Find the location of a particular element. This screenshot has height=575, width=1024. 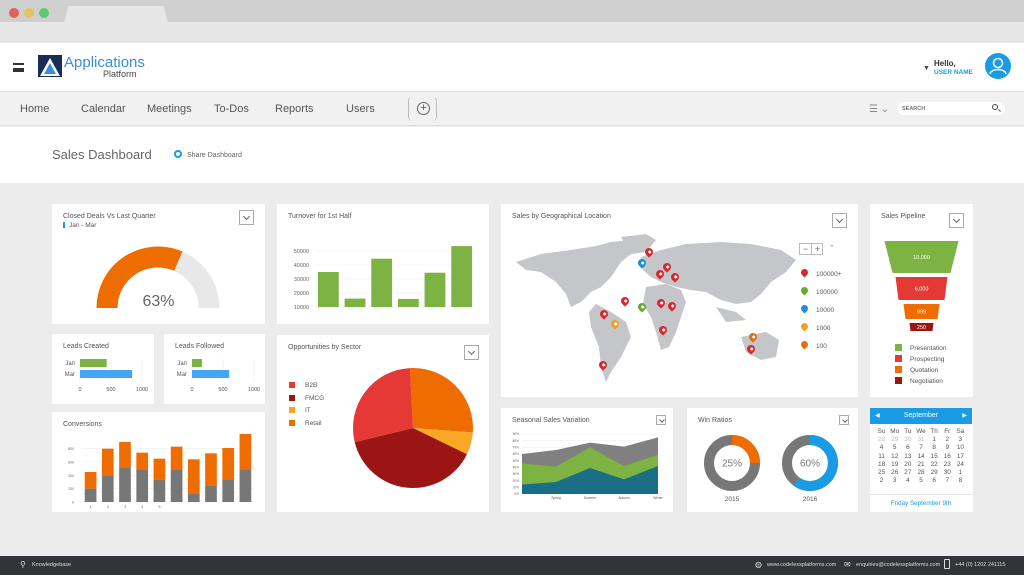

calendar-day: 20 is located at coordinates (907, 464).